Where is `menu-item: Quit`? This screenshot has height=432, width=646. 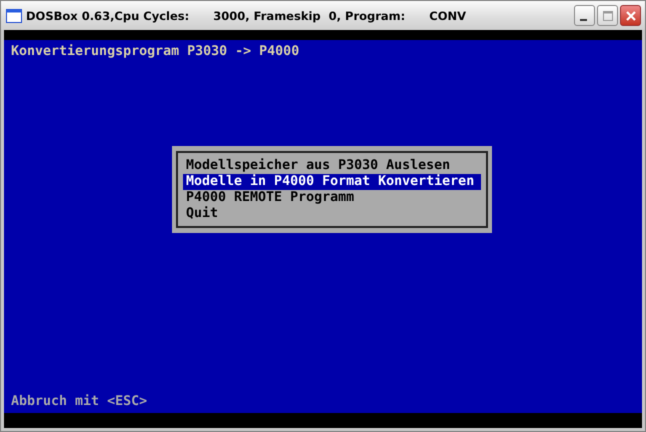 menu-item: Quit is located at coordinates (332, 214).